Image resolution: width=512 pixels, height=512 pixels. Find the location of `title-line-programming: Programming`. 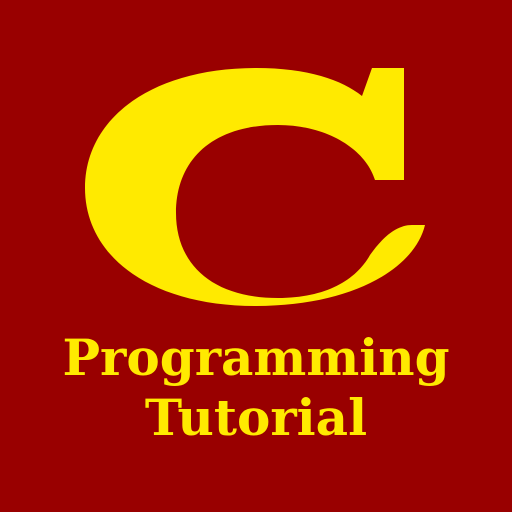

title-line-programming: Programming is located at coordinates (256, 357).